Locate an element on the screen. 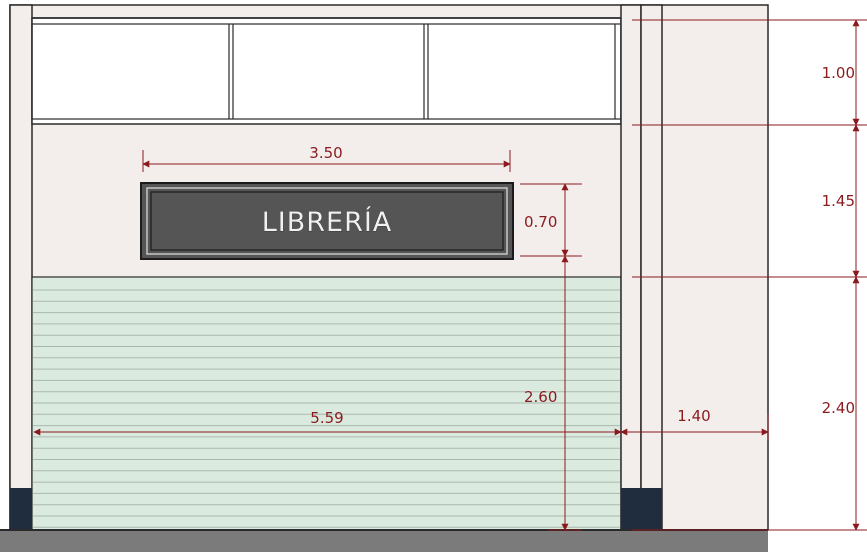 This screenshot has height=555, width=867. transom-window is located at coordinates (326, 71).